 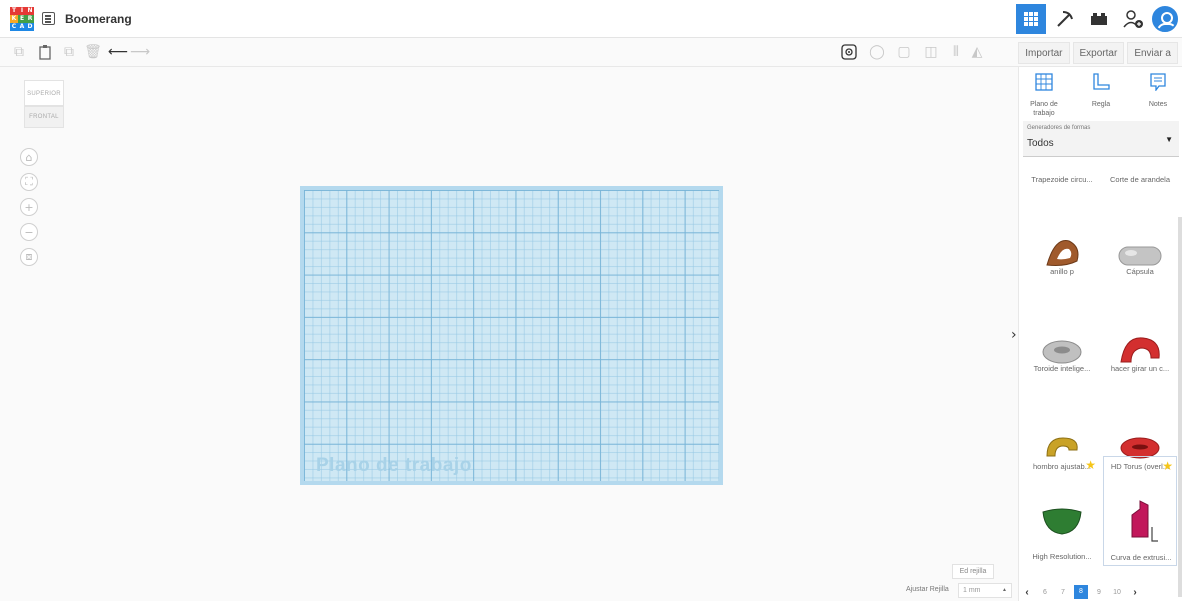 I want to click on panel-tools: Plano de trabajo Regla Notes, so click(x=1100, y=93).